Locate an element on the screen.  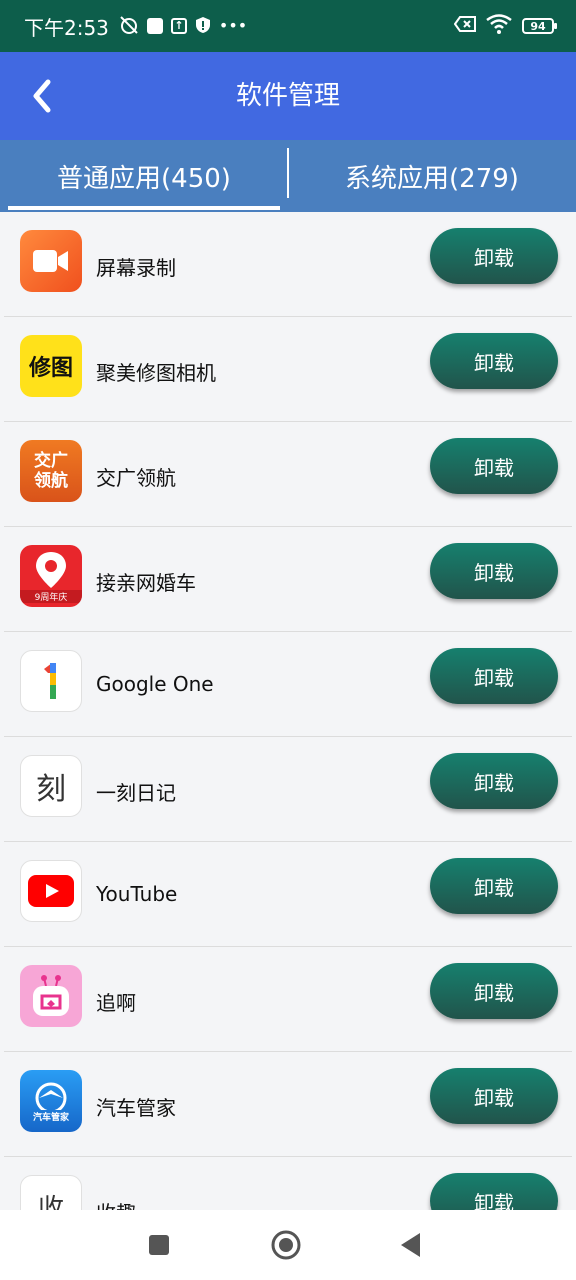
screen-record-icon is located at coordinates (51, 261).